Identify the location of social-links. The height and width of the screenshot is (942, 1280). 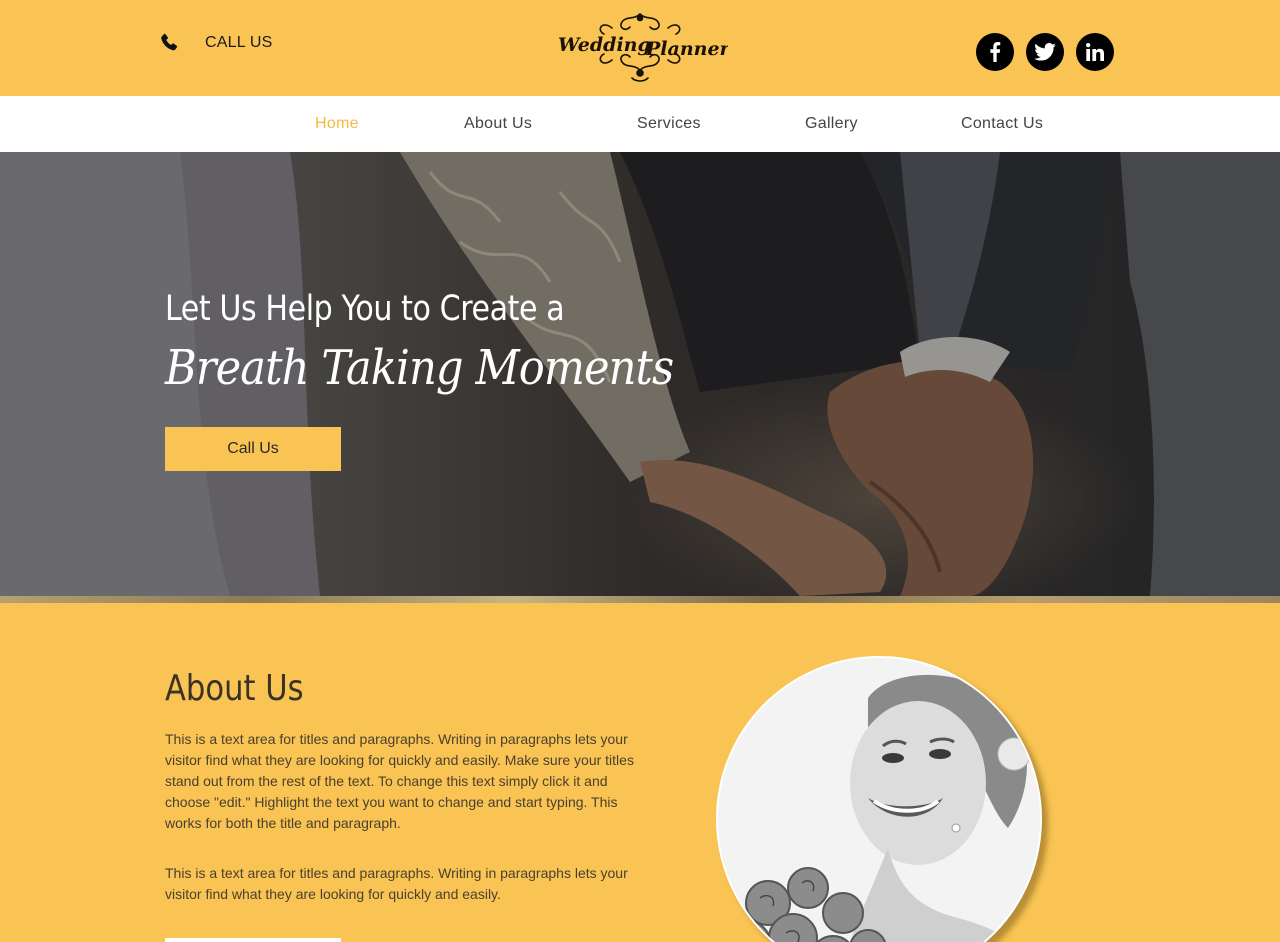
(1045, 52).